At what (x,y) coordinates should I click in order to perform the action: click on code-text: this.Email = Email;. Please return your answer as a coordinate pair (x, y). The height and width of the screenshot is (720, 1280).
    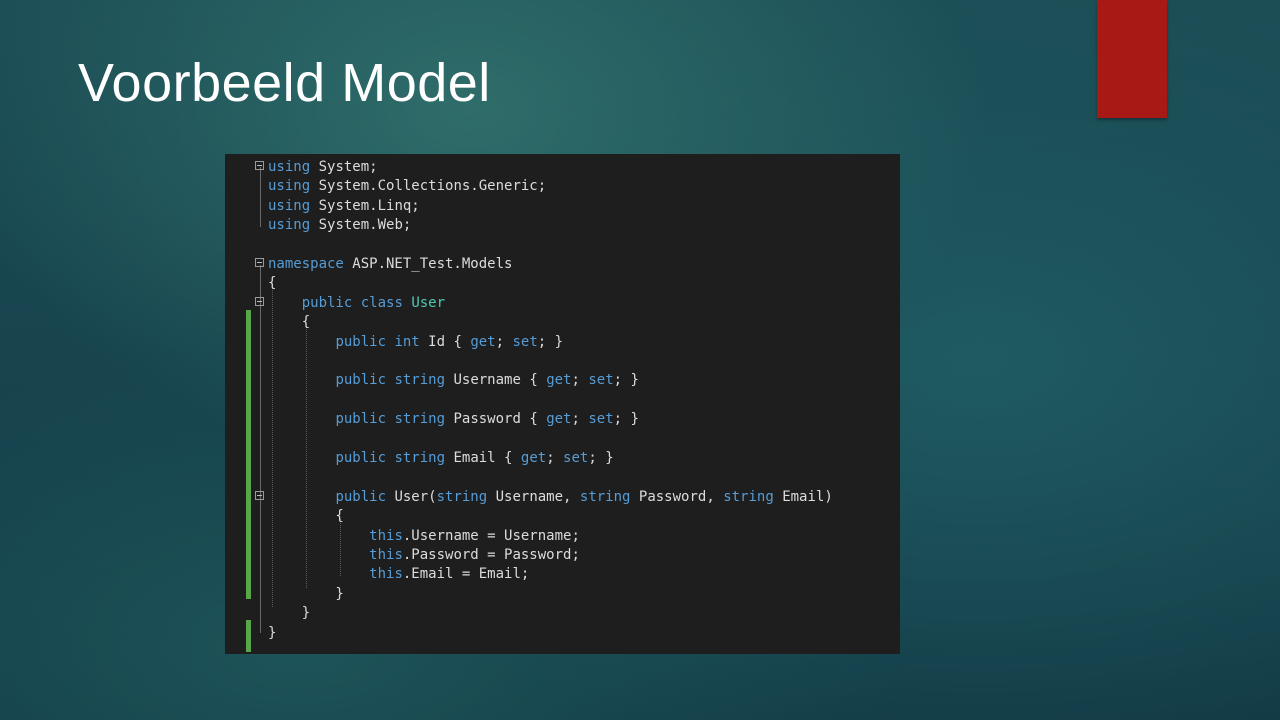
    Looking at the image, I should click on (398, 574).